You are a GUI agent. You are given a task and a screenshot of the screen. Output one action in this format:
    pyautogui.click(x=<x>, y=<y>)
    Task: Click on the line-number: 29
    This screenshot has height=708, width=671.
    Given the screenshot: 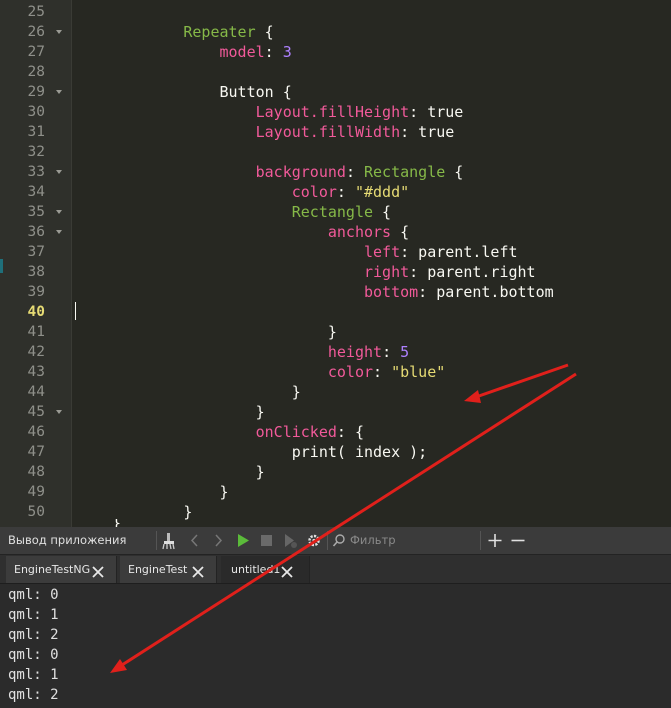 What is the action you would take?
    pyautogui.click(x=36, y=92)
    